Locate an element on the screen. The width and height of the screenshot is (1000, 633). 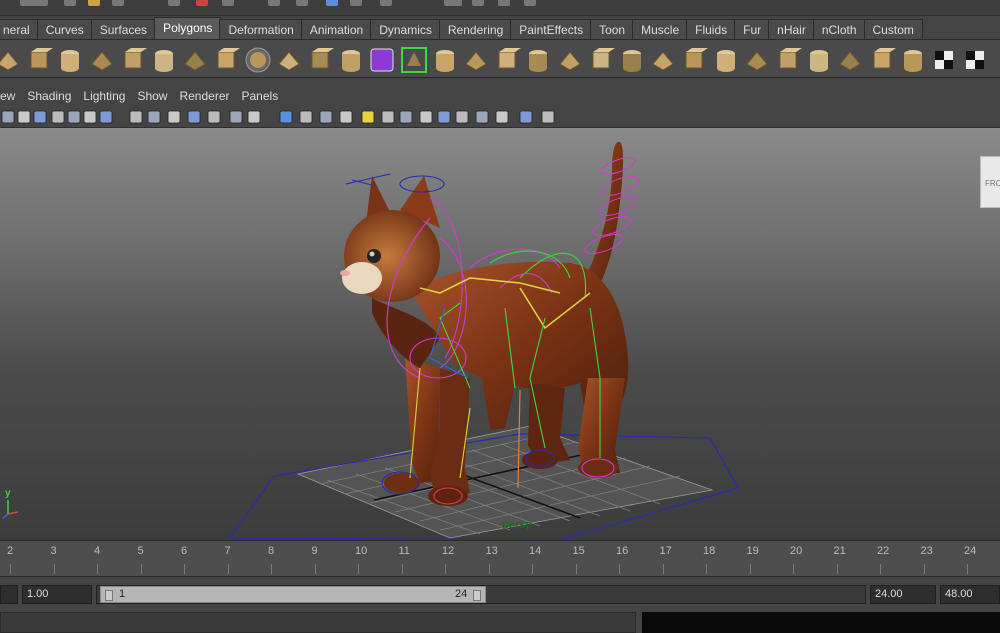
platonic-icon is located at coordinates (289, 60).